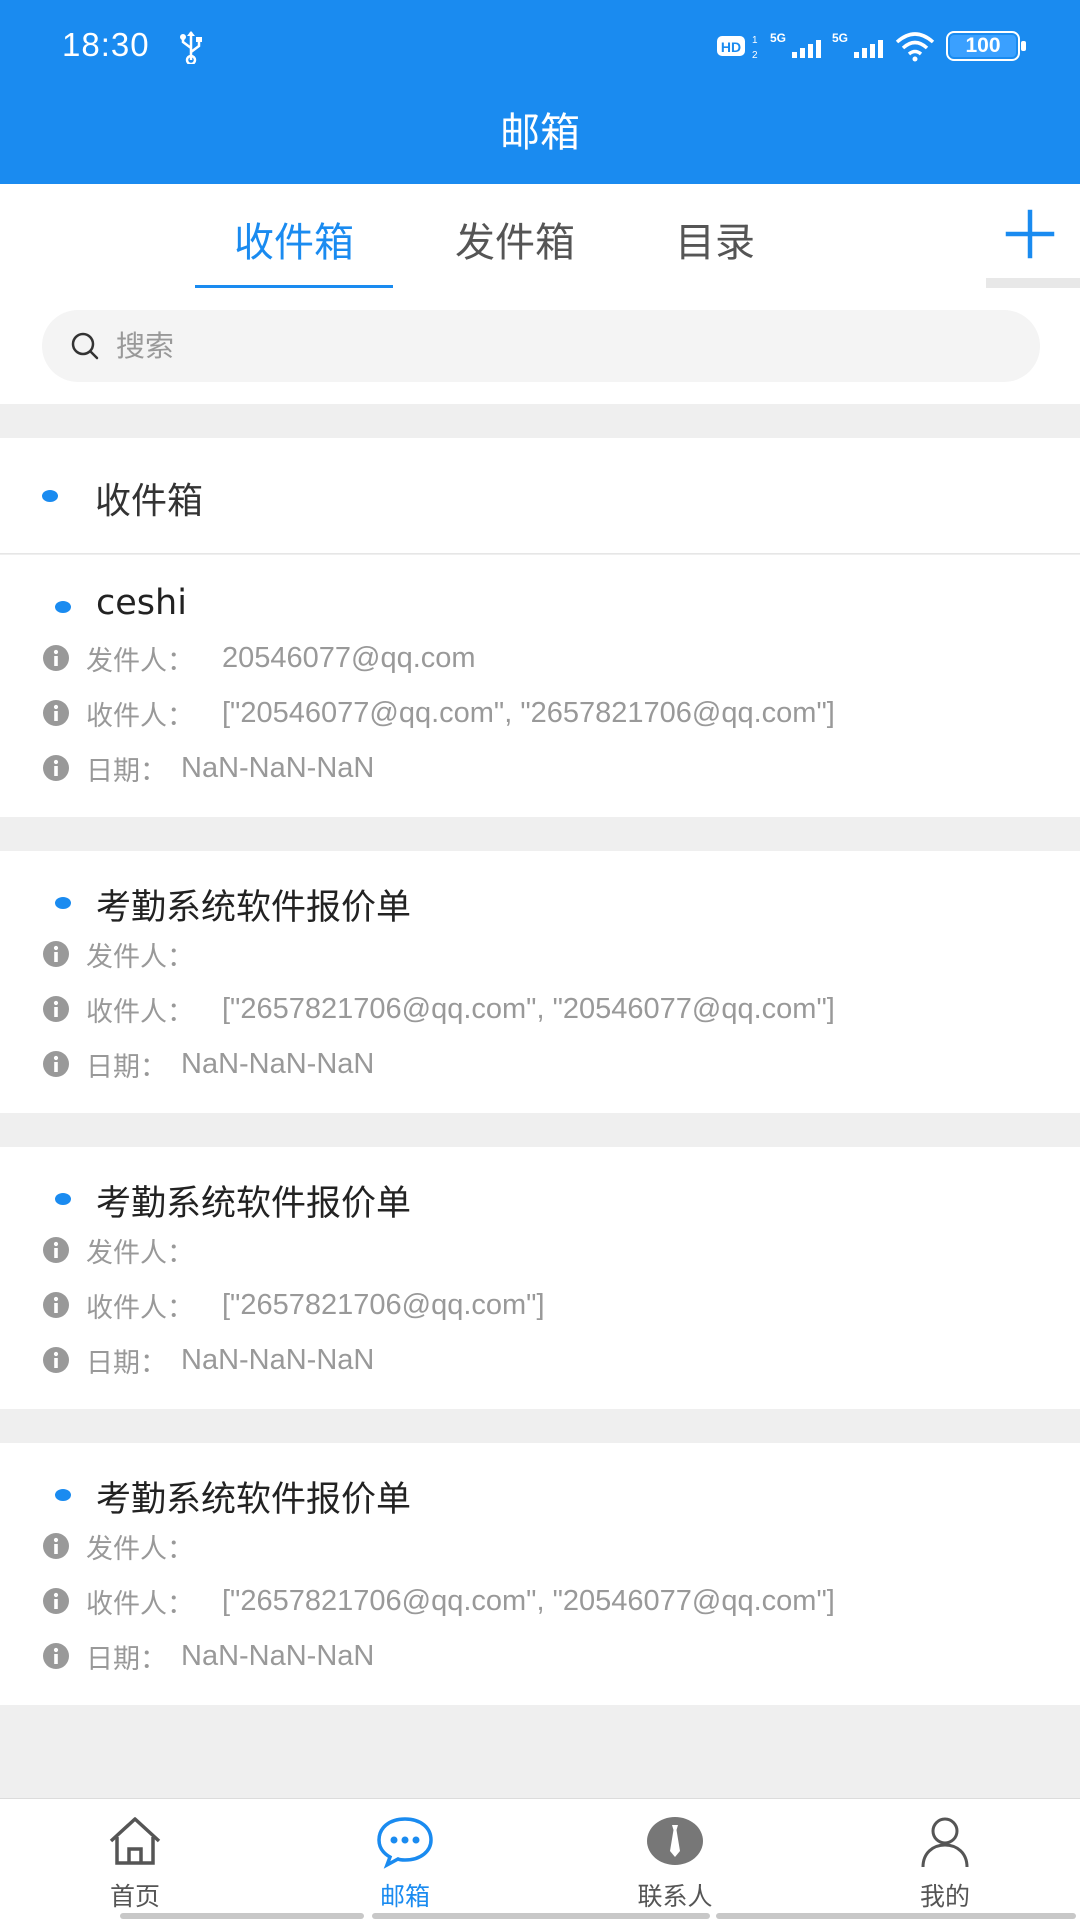  I want to click on tab-bar: 收件箱 发件箱 目录, so click(540, 237).